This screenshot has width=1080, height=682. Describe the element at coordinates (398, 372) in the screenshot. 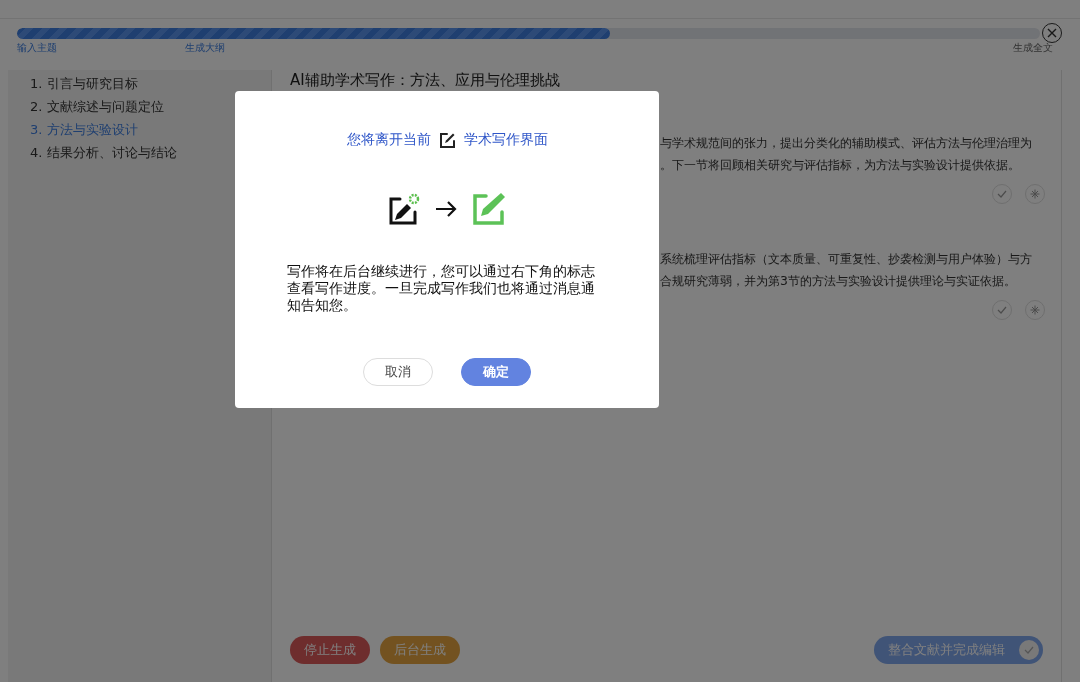

I see `cancel-button: 取消` at that location.